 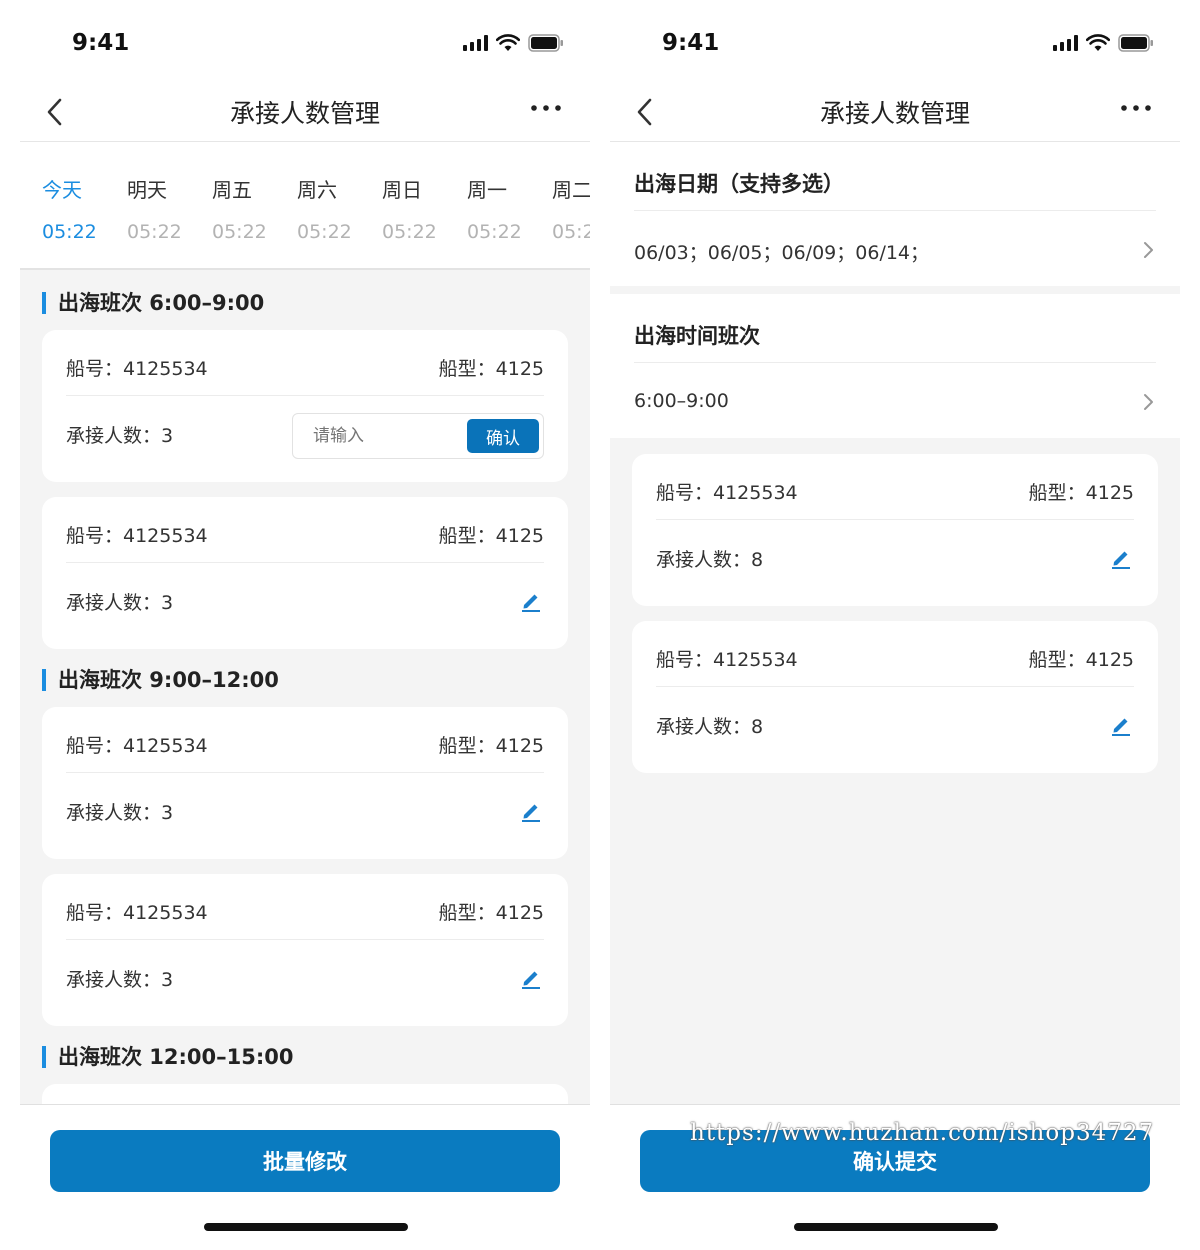 What do you see at coordinates (895, 366) in the screenshot?
I see `time-selector: 出海时间班次 6:00–9:00` at bounding box center [895, 366].